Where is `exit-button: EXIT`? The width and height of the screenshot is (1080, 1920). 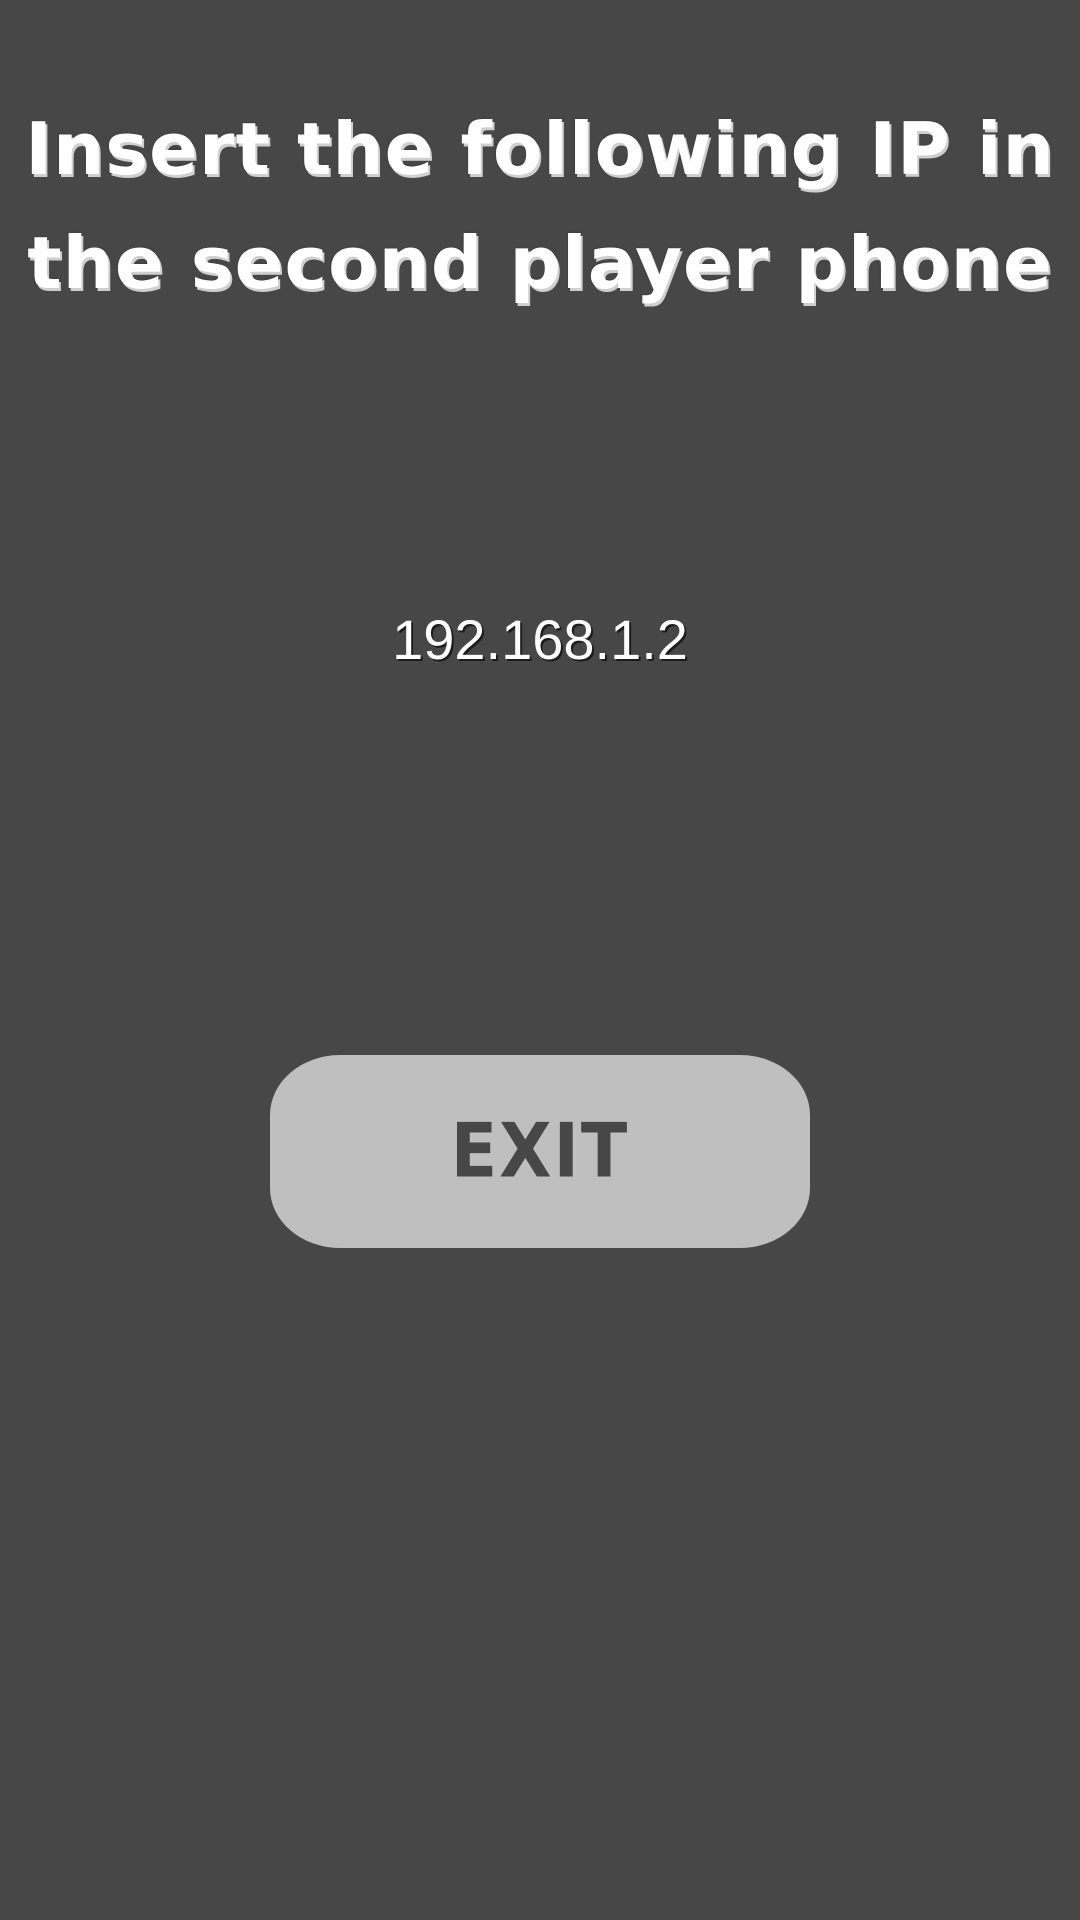
exit-button: EXIT is located at coordinates (540, 1151).